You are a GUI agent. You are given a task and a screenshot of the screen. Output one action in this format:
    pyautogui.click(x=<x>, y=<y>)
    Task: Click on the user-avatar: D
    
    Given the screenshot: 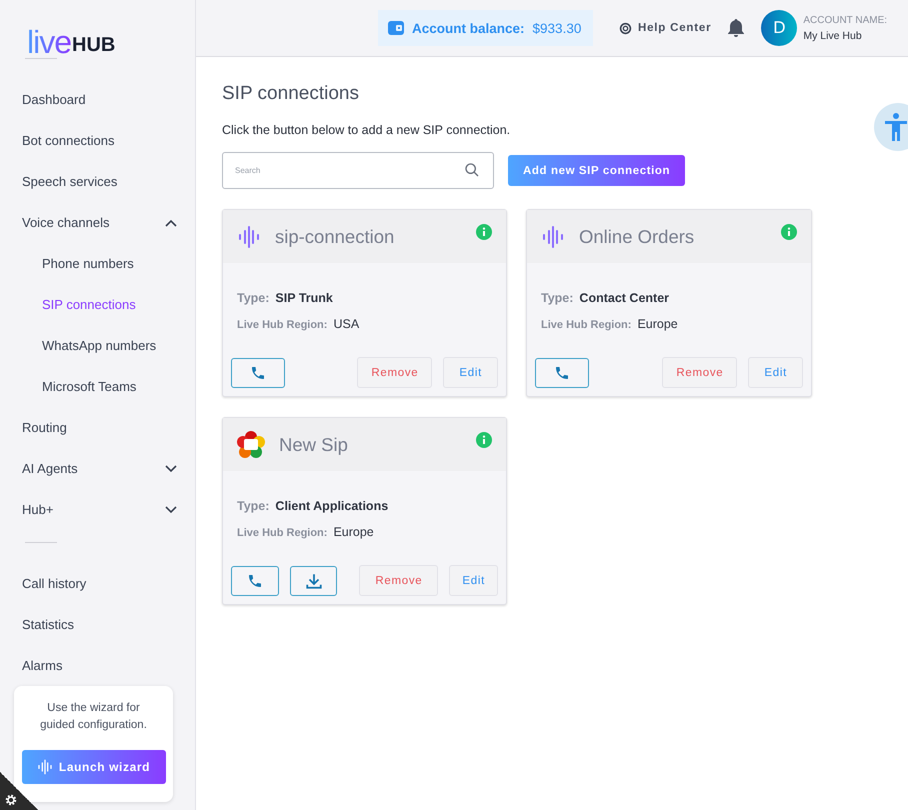 What is the action you would take?
    pyautogui.click(x=779, y=28)
    